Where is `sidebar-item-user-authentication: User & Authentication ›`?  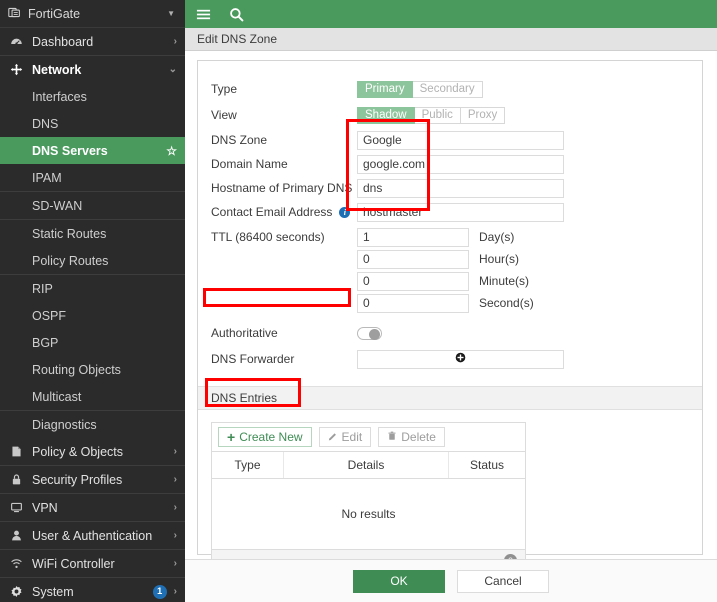
sidebar-item-user-authentication: User & Authentication › is located at coordinates (92, 535).